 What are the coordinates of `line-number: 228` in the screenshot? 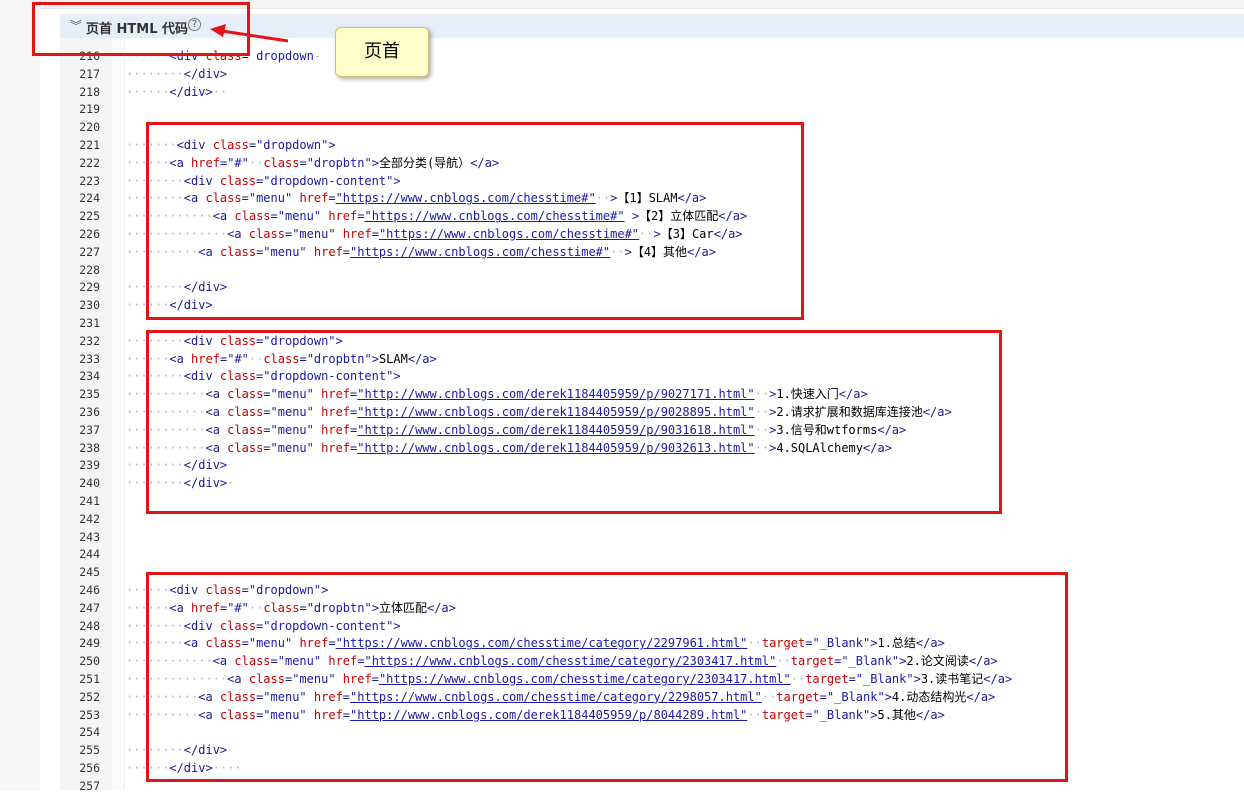 It's located at (89, 269).